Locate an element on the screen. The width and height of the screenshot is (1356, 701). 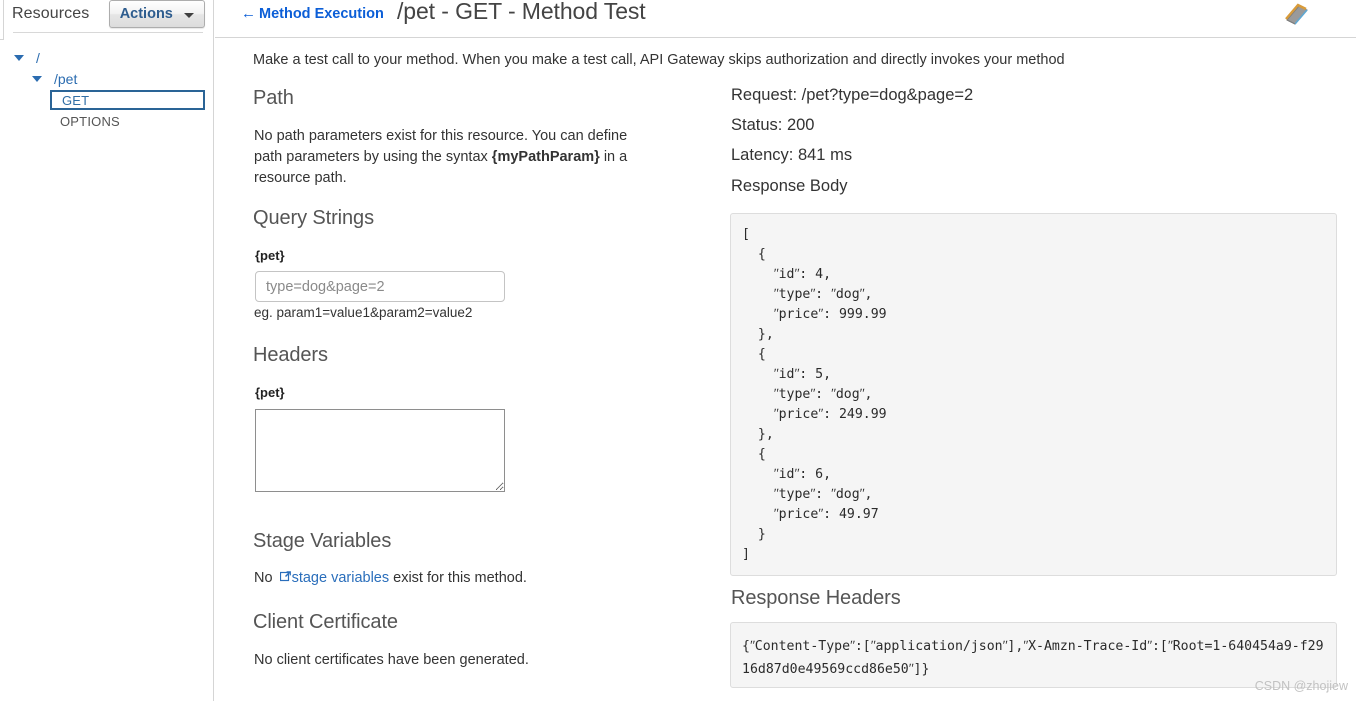
response-body-heading: Response Body is located at coordinates (789, 186).